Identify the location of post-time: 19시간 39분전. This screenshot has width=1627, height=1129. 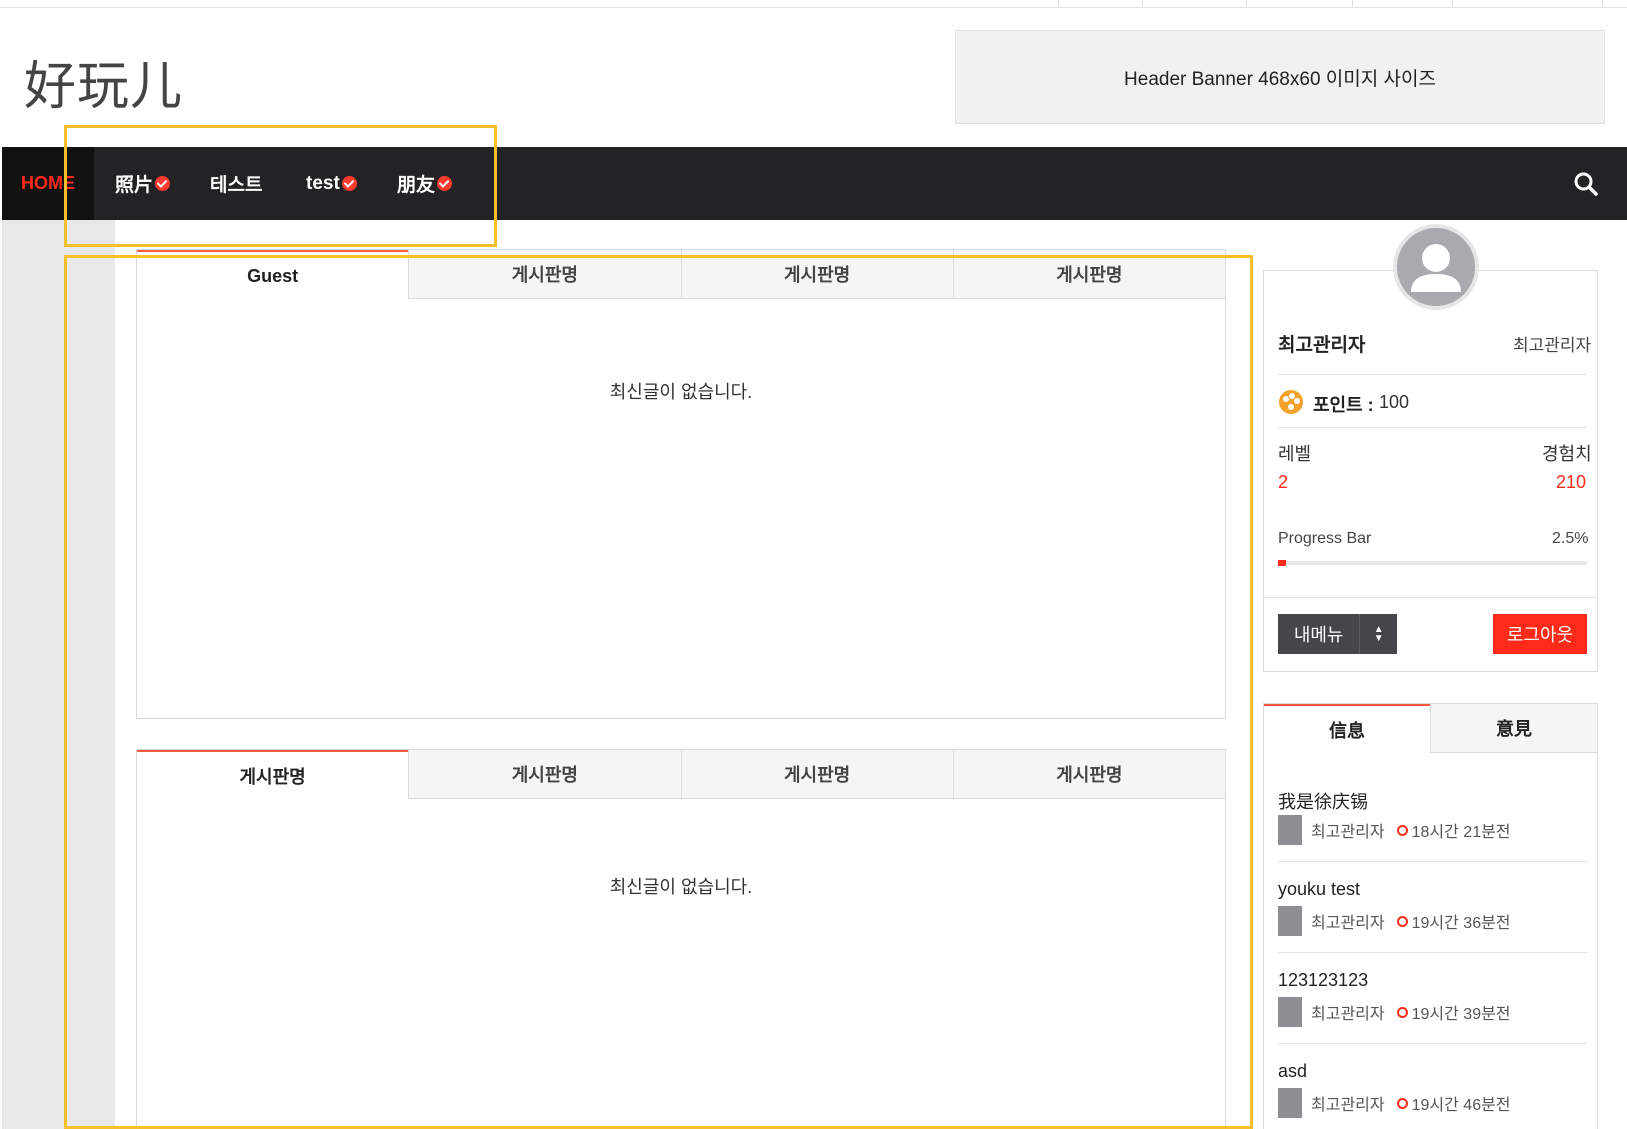
(1461, 1014).